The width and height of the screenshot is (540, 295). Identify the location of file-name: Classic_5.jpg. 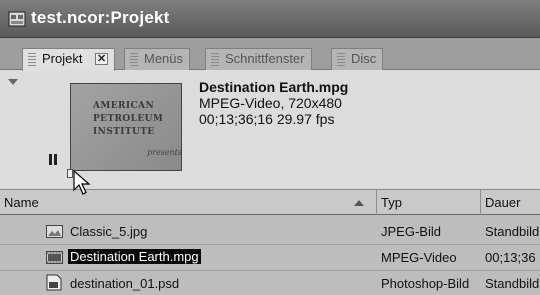
(109, 231).